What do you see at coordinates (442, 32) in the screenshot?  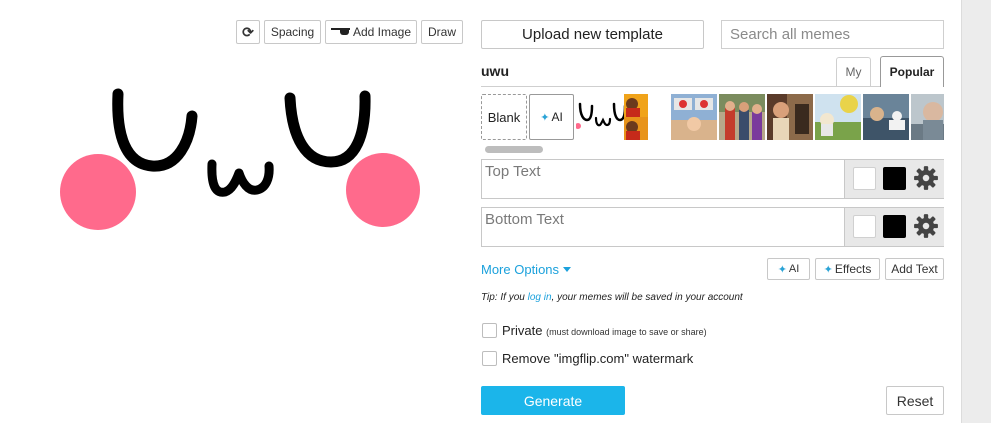 I see `draw-button: Draw` at bounding box center [442, 32].